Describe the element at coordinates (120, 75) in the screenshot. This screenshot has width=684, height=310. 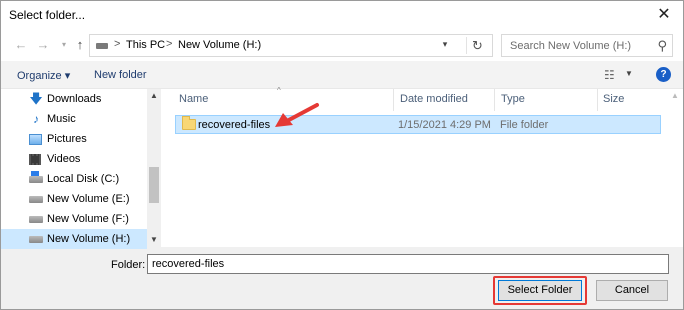
I see `new-folder-button: New folder` at that location.